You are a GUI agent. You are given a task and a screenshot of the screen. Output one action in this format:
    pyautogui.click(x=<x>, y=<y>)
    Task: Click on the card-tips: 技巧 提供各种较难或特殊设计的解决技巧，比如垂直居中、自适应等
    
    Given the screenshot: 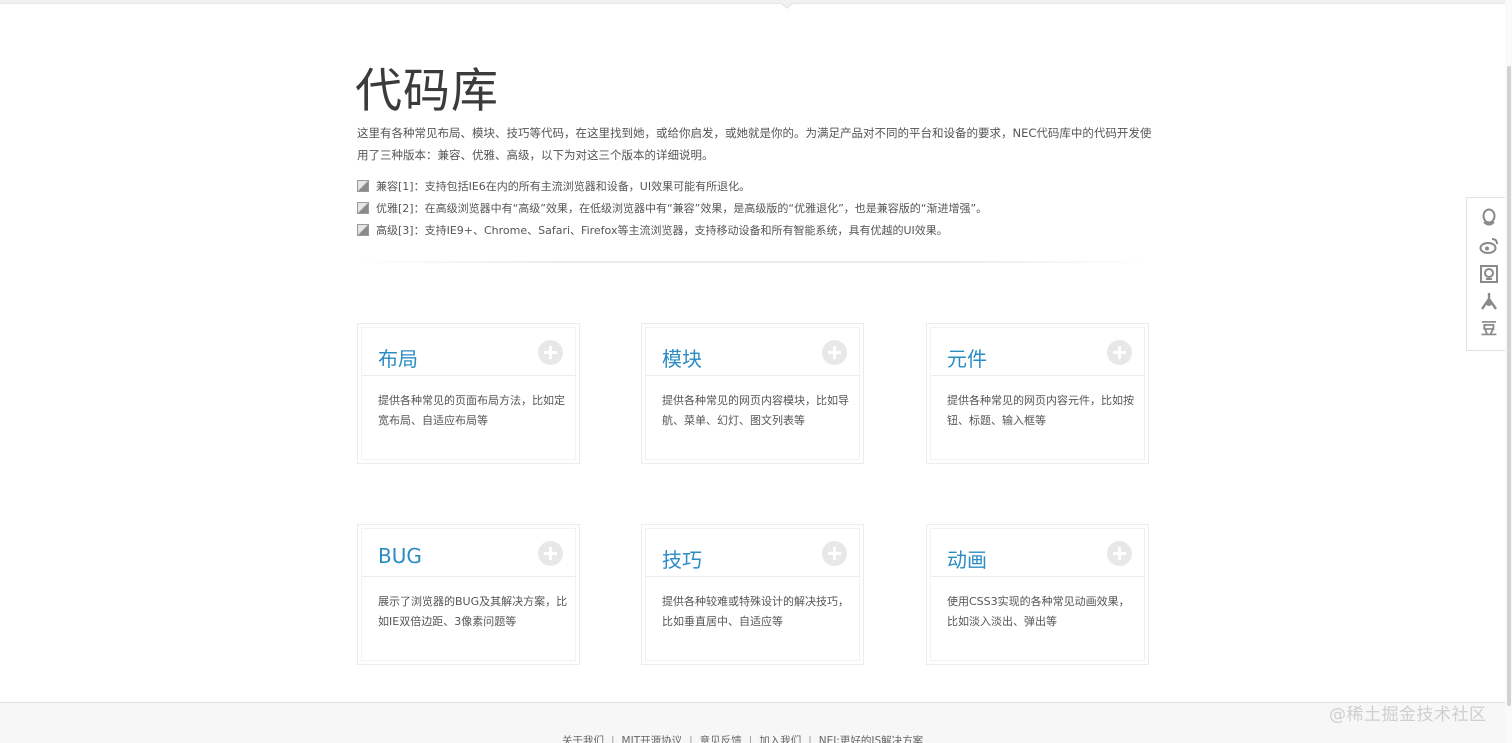 What is the action you would take?
    pyautogui.click(x=752, y=594)
    